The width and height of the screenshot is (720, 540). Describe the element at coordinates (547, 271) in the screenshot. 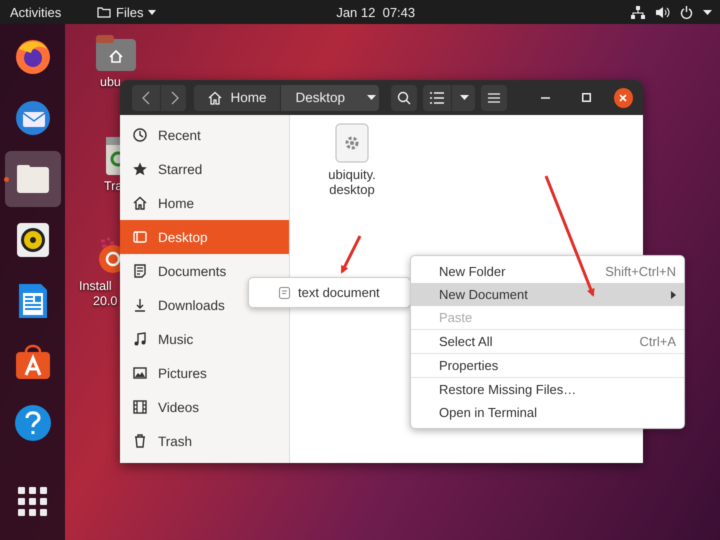

I see `menu-item: New Folder Shift+Ctrl+N` at that location.